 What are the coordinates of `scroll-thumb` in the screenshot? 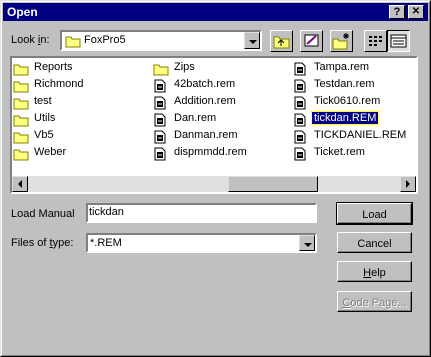 It's located at (273, 184).